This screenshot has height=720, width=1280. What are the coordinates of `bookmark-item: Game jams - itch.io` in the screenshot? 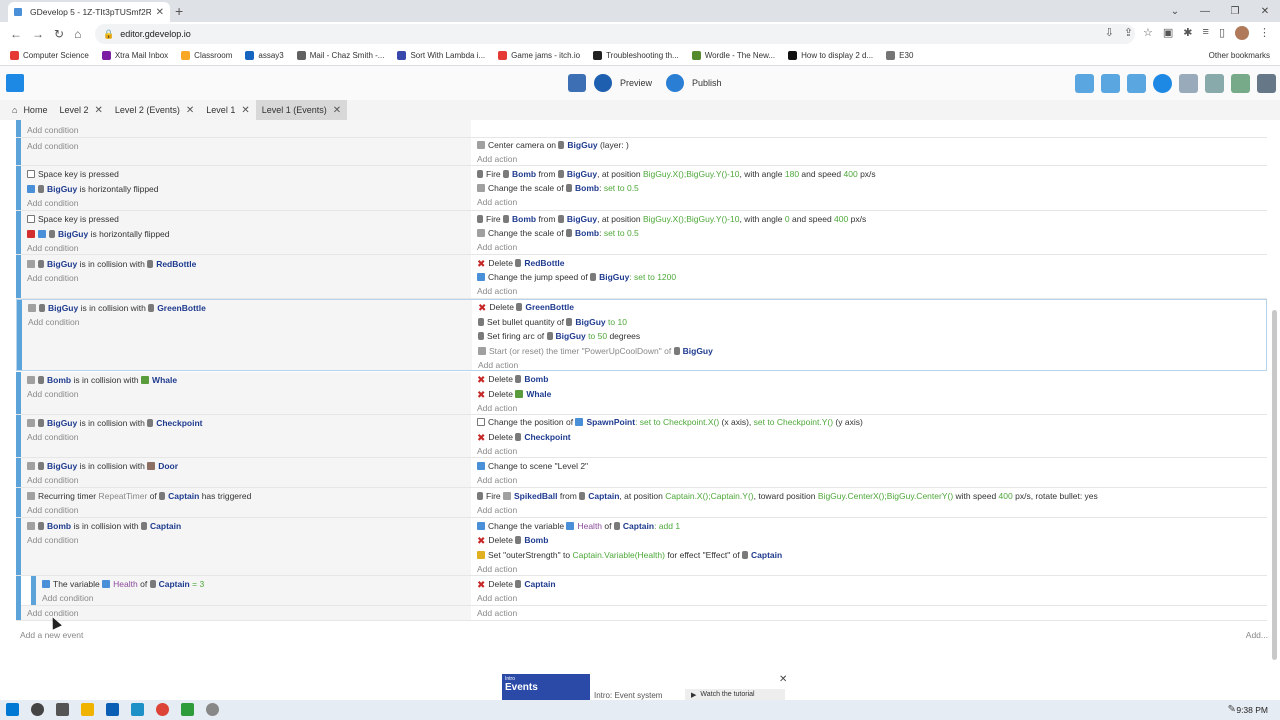 It's located at (539, 55).